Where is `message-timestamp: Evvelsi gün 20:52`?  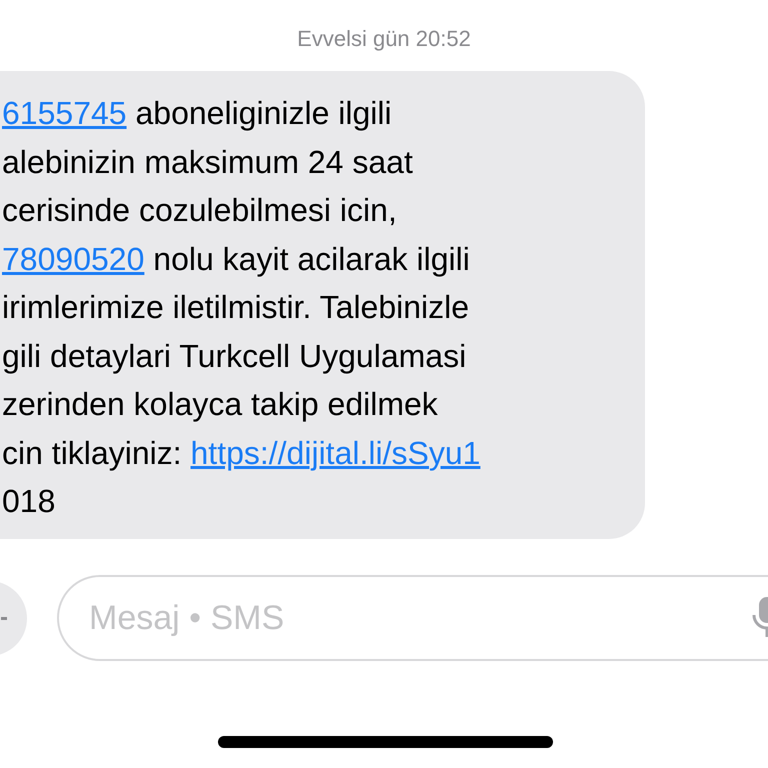 message-timestamp: Evvelsi gün 20:52 is located at coordinates (384, 39).